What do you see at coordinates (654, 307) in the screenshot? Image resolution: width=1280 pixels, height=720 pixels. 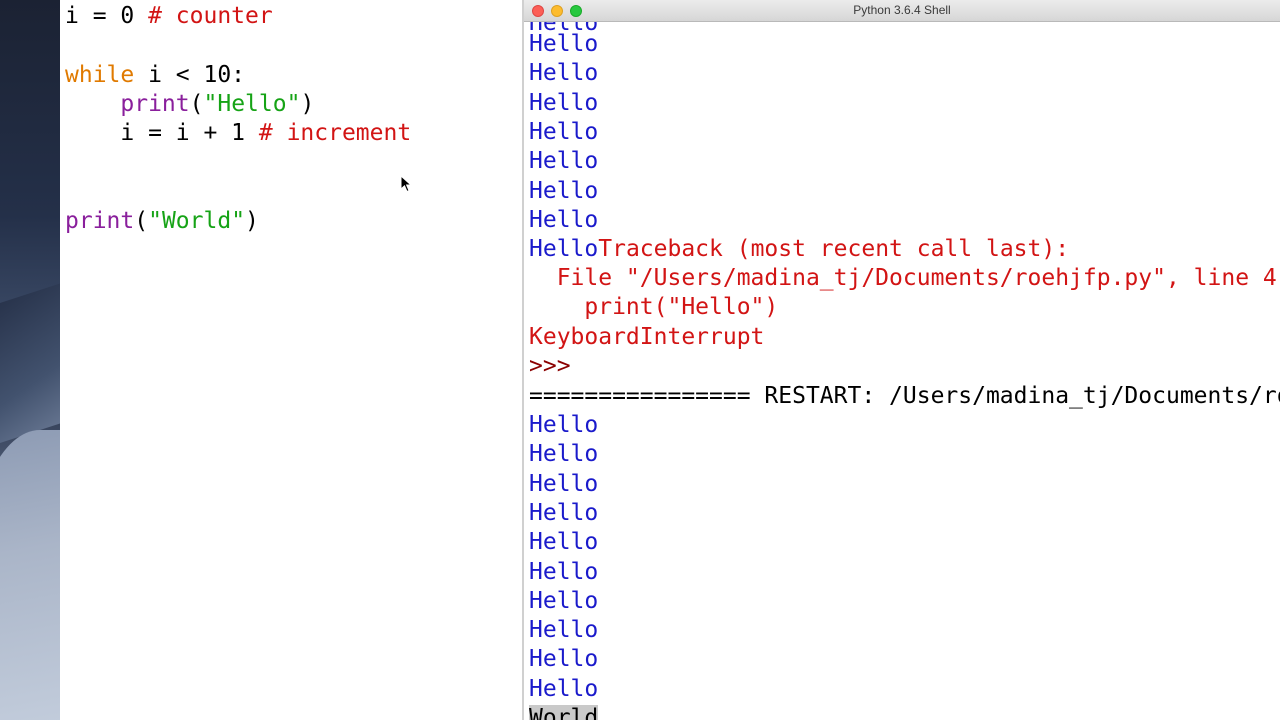 I see `traceback-code-line: print("Hello")` at bounding box center [654, 307].